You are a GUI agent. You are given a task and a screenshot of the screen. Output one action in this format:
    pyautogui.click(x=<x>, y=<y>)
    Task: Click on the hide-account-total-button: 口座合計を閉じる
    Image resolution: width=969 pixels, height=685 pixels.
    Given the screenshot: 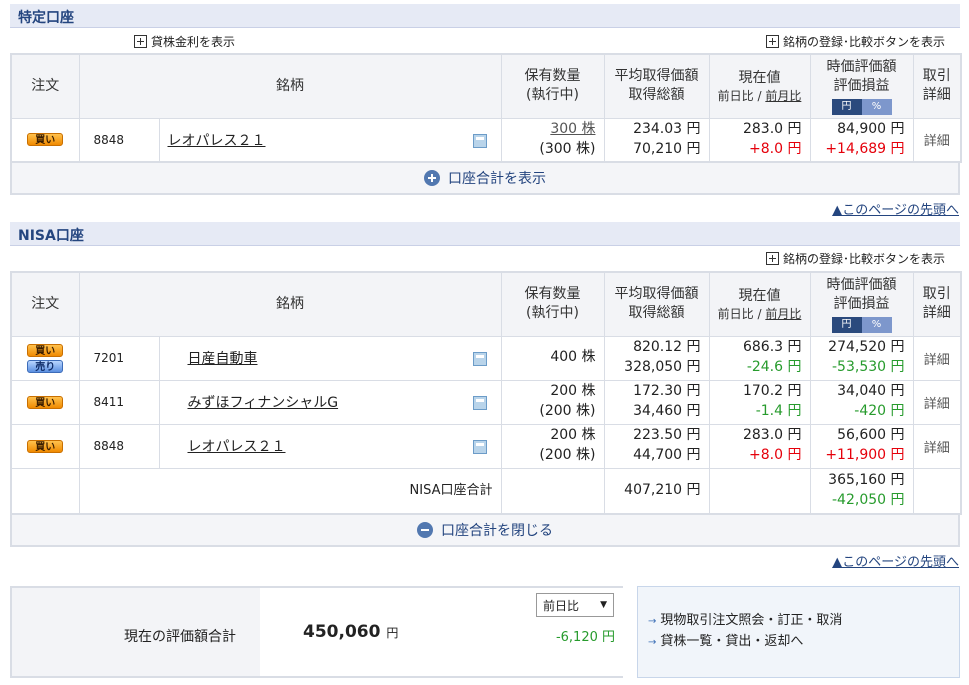 What is the action you would take?
    pyautogui.click(x=485, y=531)
    